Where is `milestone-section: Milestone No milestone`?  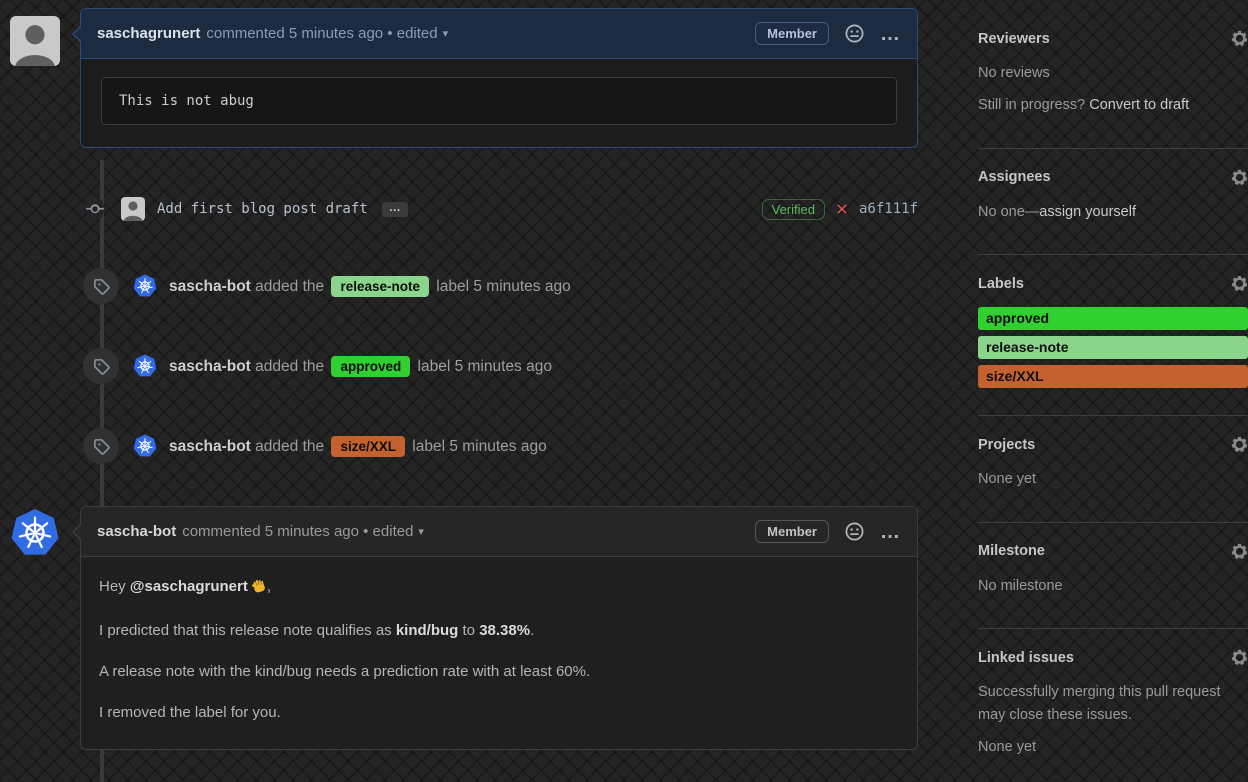 milestone-section: Milestone No milestone is located at coordinates (1113, 577).